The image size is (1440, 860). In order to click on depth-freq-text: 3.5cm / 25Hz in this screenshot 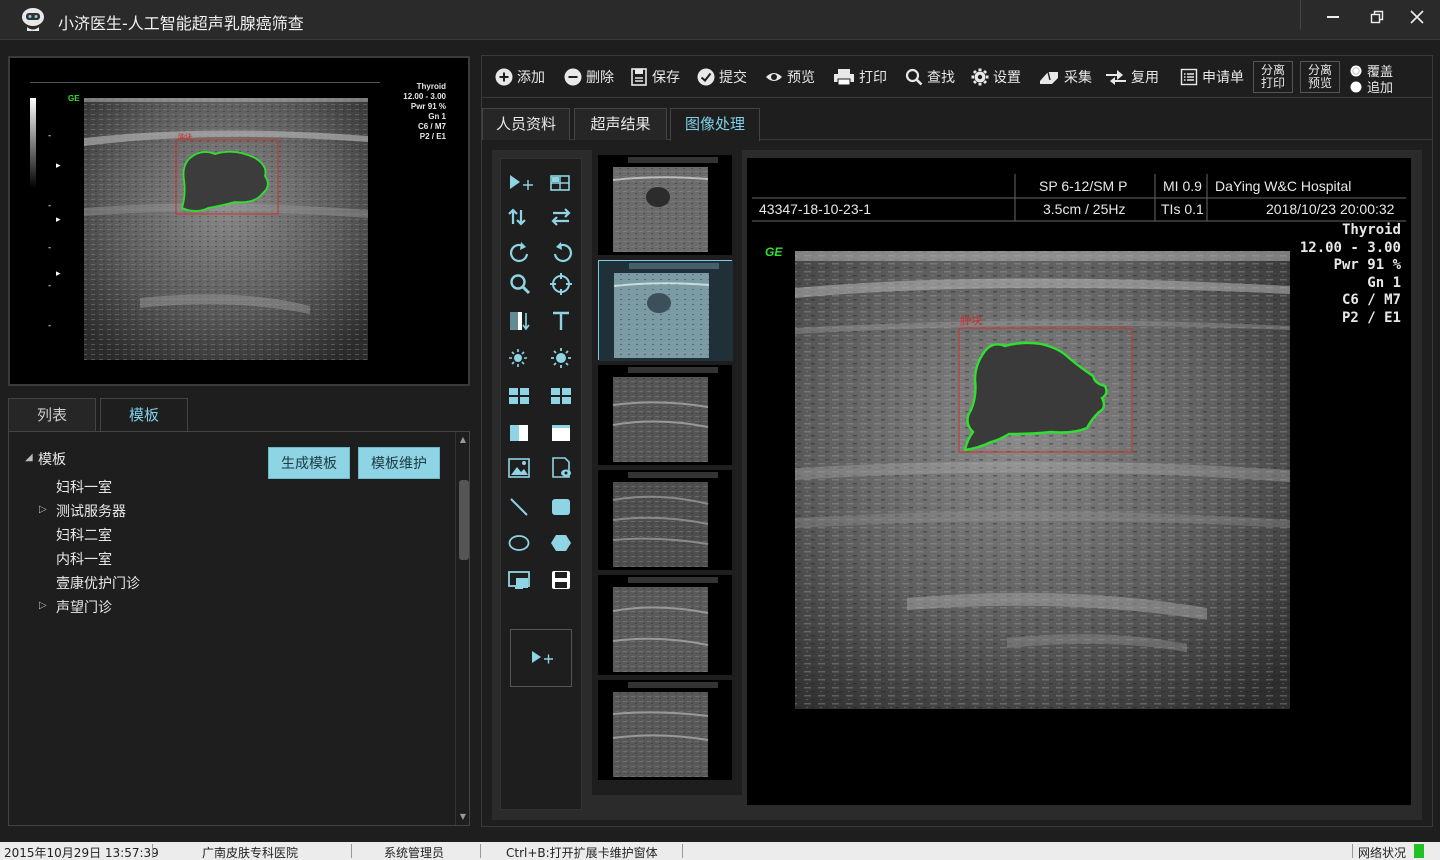, I will do `click(1084, 209)`.